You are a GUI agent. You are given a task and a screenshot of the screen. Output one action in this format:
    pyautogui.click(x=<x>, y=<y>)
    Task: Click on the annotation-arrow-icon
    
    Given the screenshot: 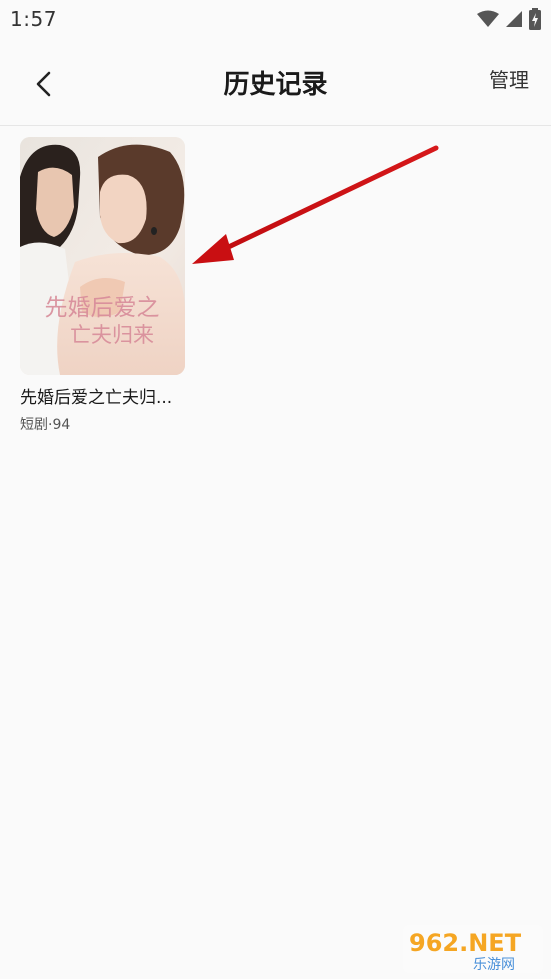 What is the action you would take?
    pyautogui.click(x=315, y=204)
    